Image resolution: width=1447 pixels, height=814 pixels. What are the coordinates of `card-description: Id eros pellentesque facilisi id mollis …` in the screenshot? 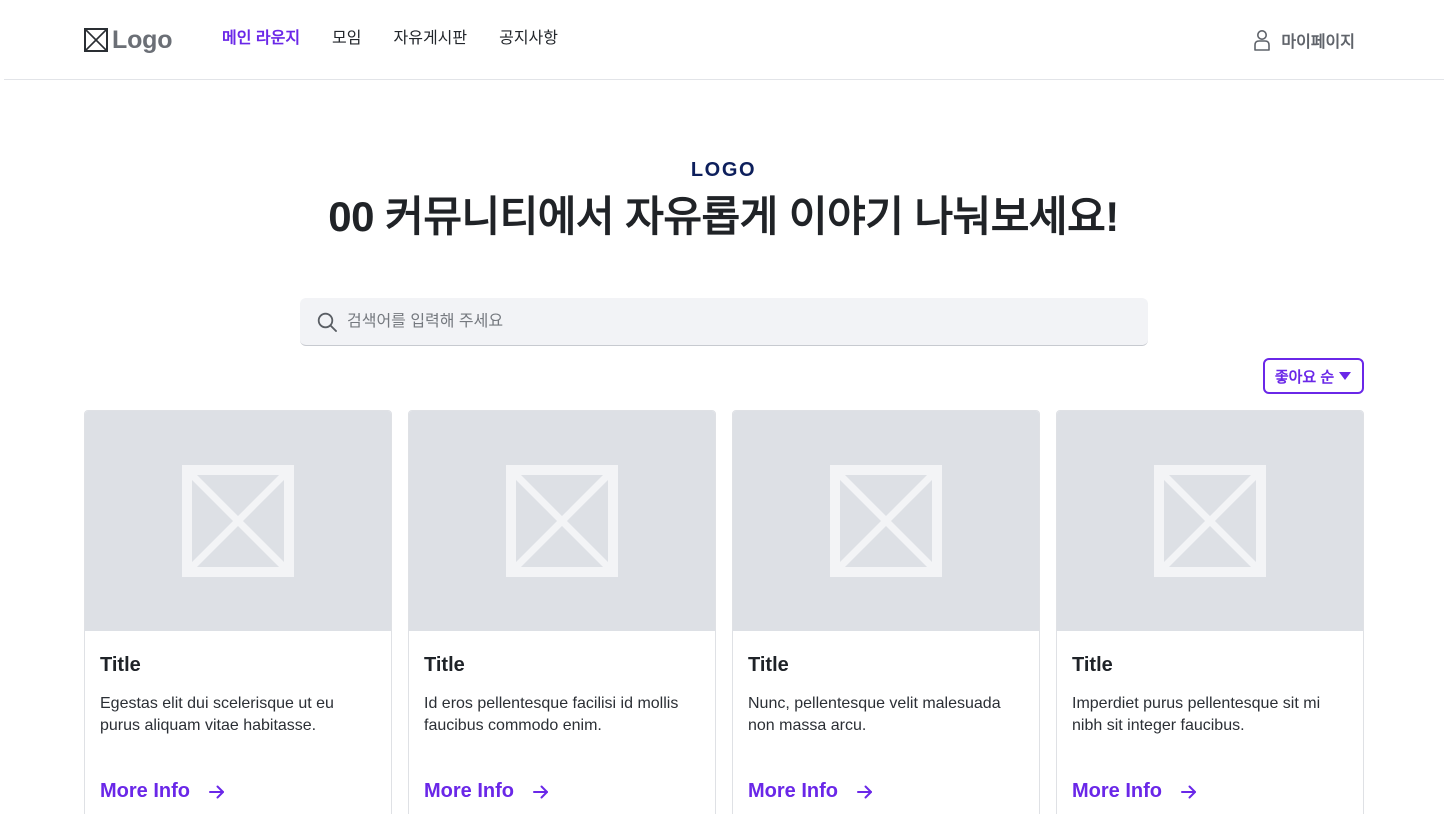 It's located at (551, 714).